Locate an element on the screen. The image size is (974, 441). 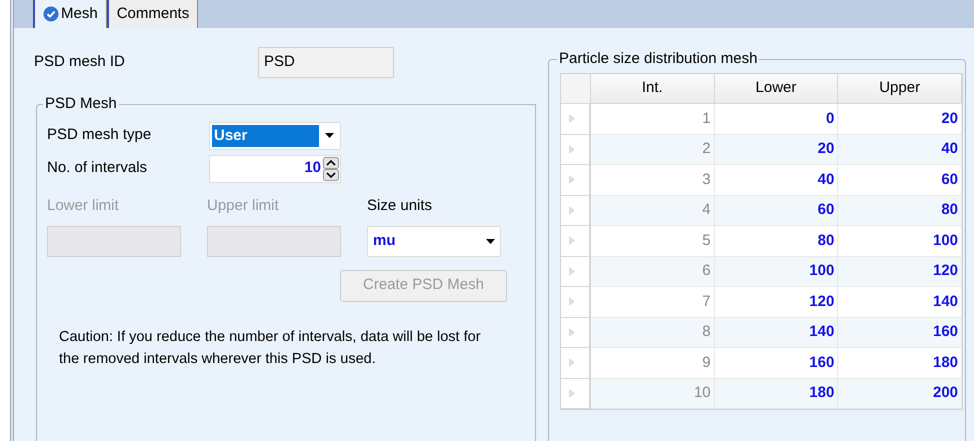
tab: Mesh is located at coordinates (70, 14).